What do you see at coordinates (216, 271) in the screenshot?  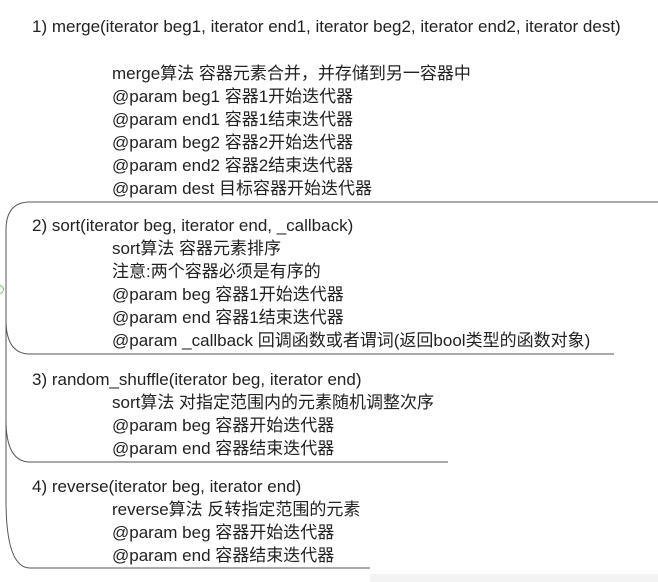 I see `section-2-line-2: 注意:两个容器必须是有序的` at bounding box center [216, 271].